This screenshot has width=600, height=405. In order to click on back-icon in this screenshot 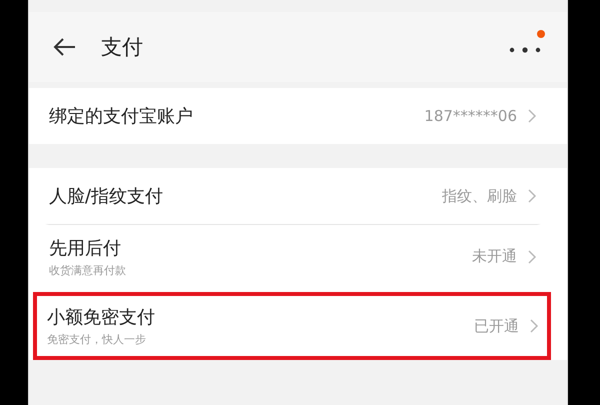, I will do `click(65, 47)`.